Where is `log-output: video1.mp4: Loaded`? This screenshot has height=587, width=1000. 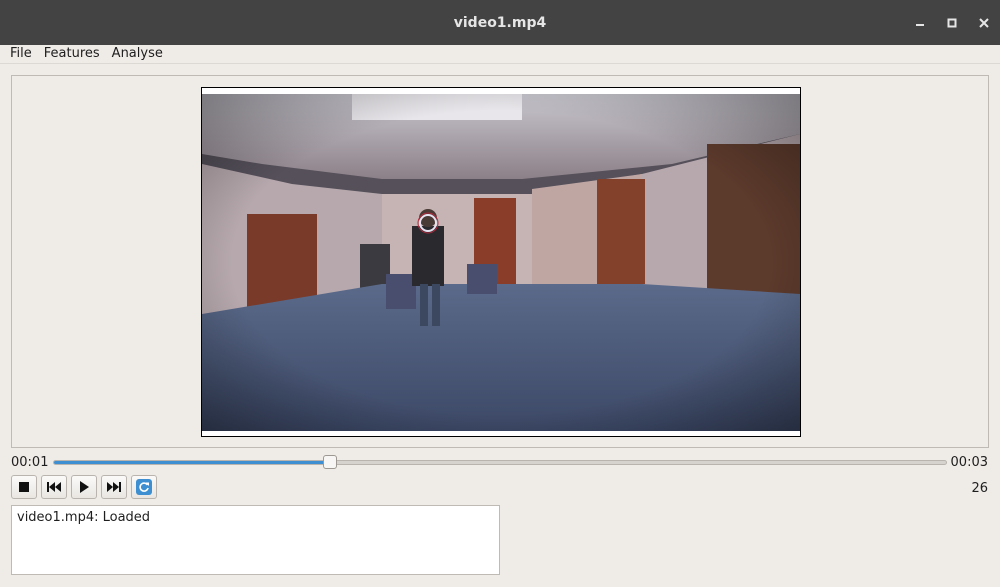
log-output: video1.mp4: Loaded is located at coordinates (255, 540).